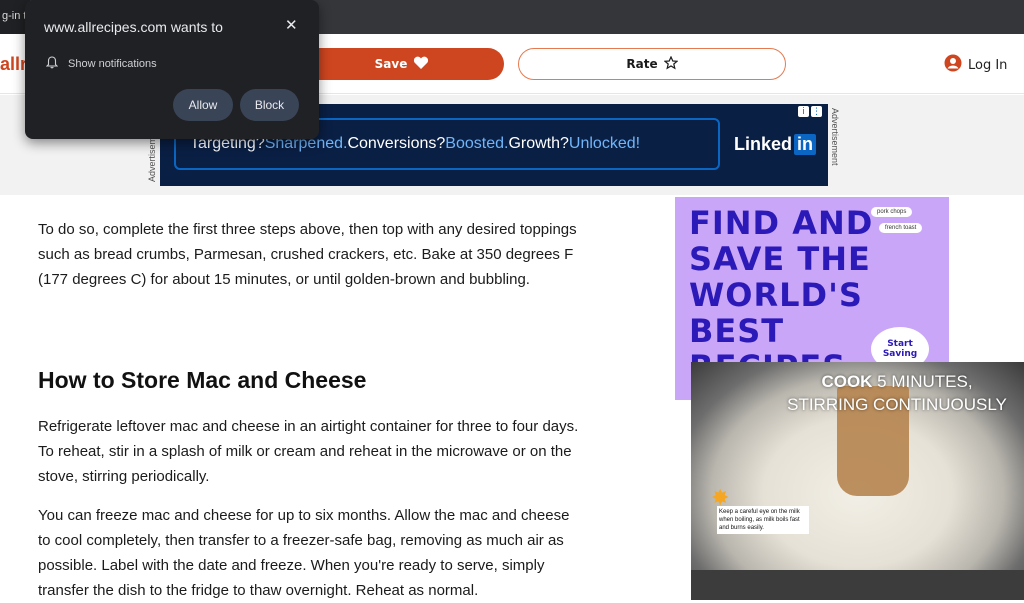 Image resolution: width=1024 pixels, height=603 pixels. What do you see at coordinates (112, 64) in the screenshot?
I see `permission-item-label: Show notifications` at bounding box center [112, 64].